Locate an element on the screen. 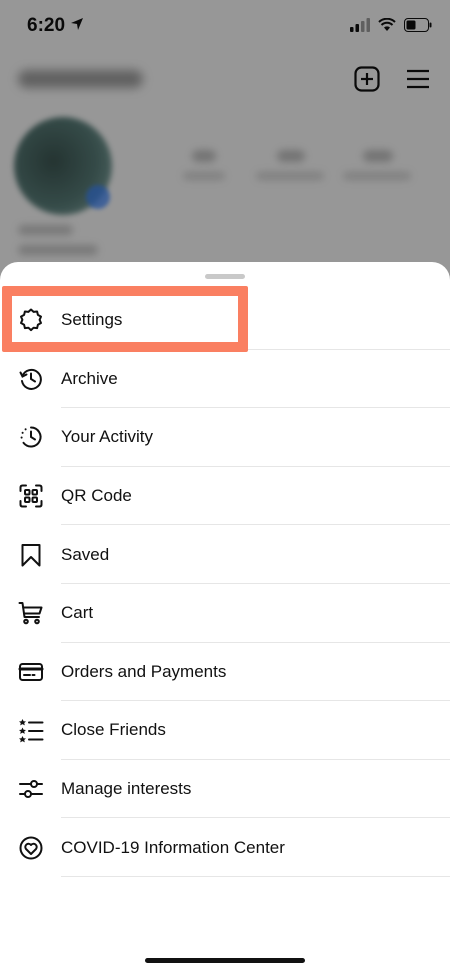  menu-item-orders-and-payments: Orders and Payments is located at coordinates (225, 672).